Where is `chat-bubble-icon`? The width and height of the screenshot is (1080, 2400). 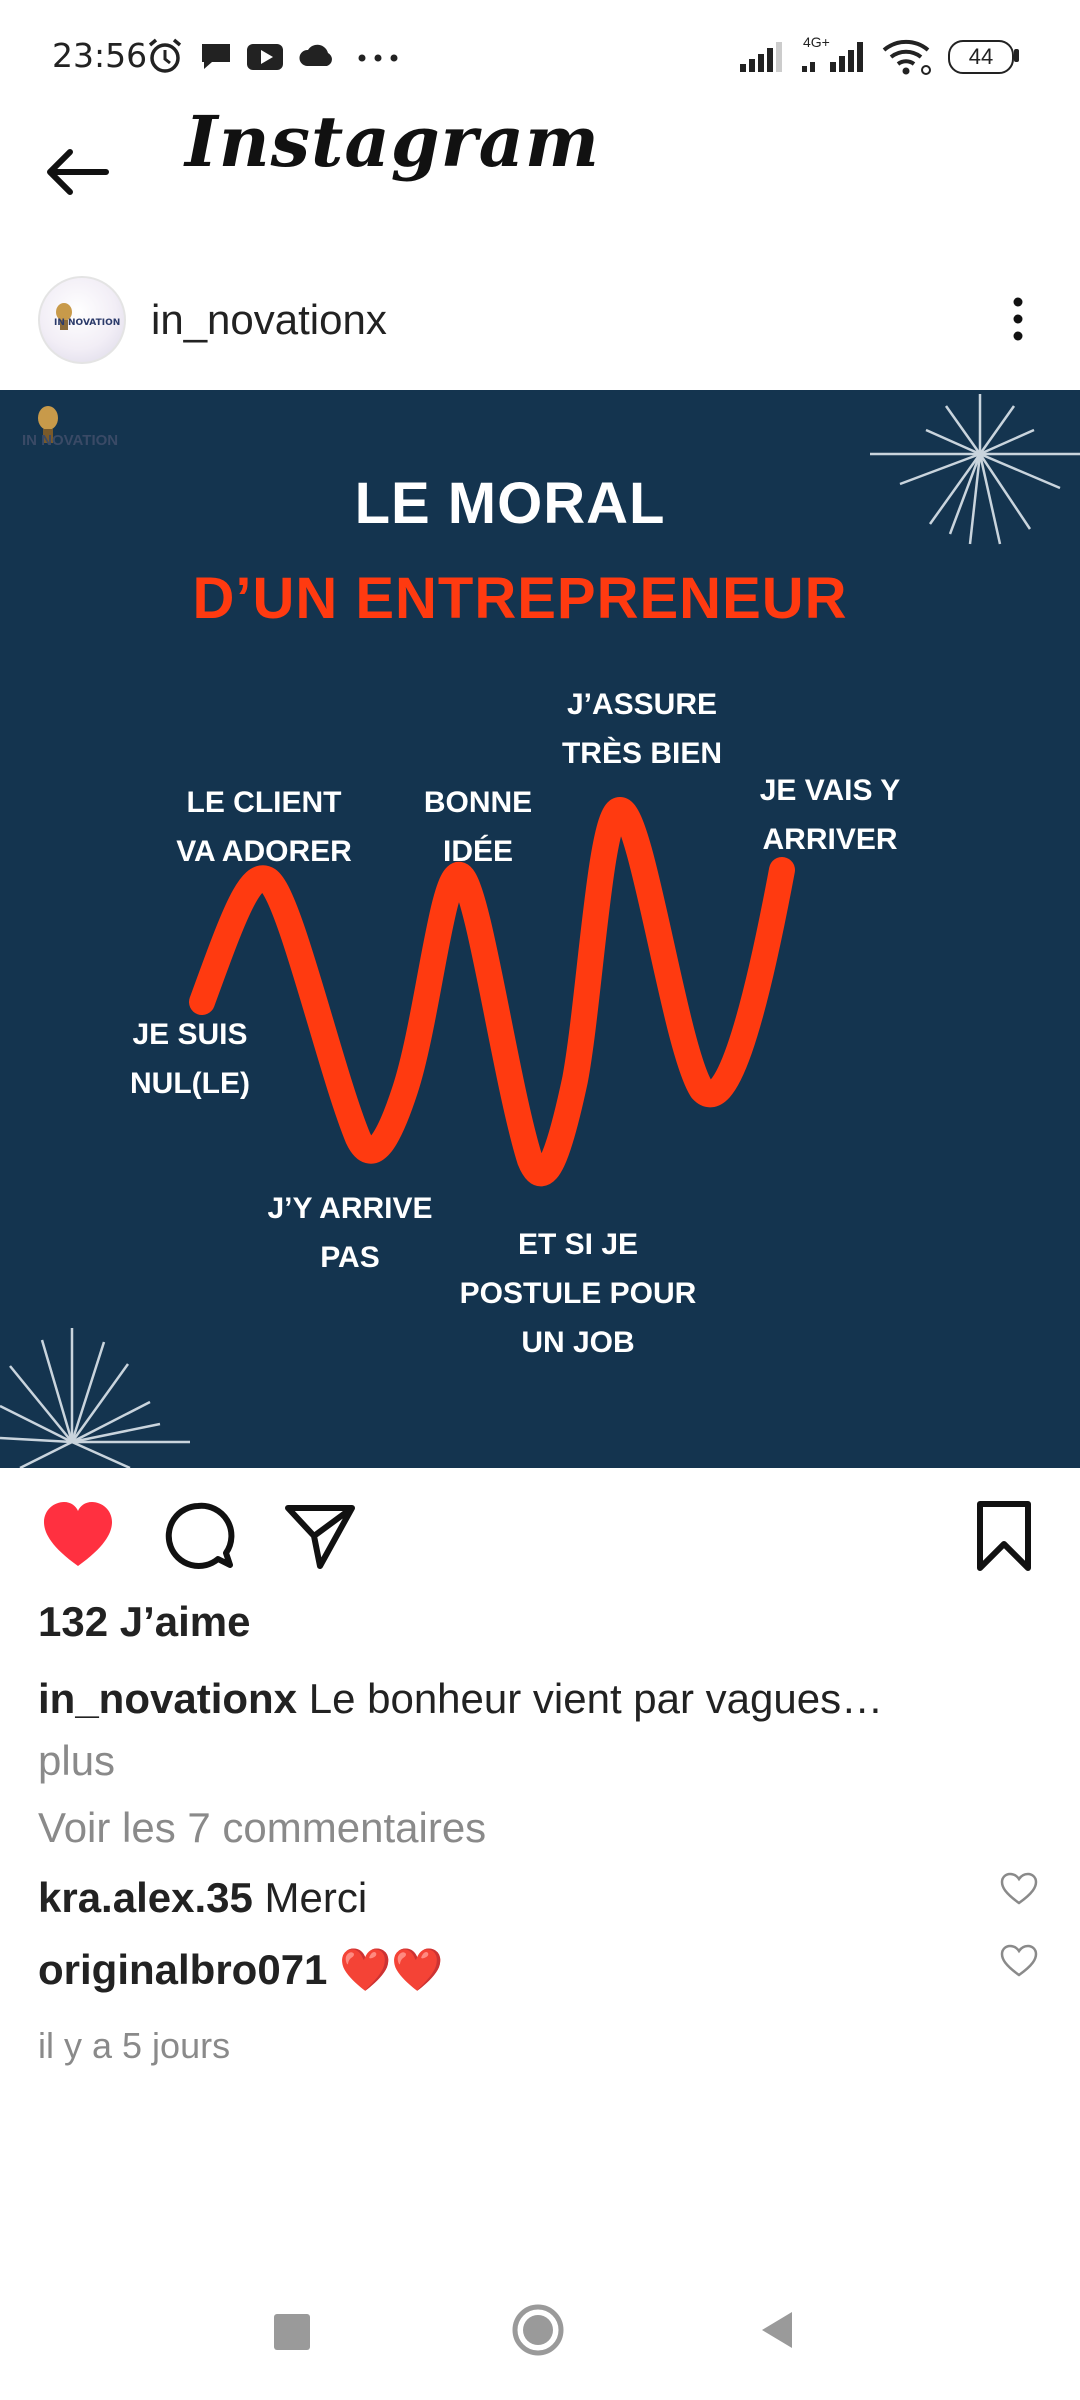 chat-bubble-icon is located at coordinates (216, 56).